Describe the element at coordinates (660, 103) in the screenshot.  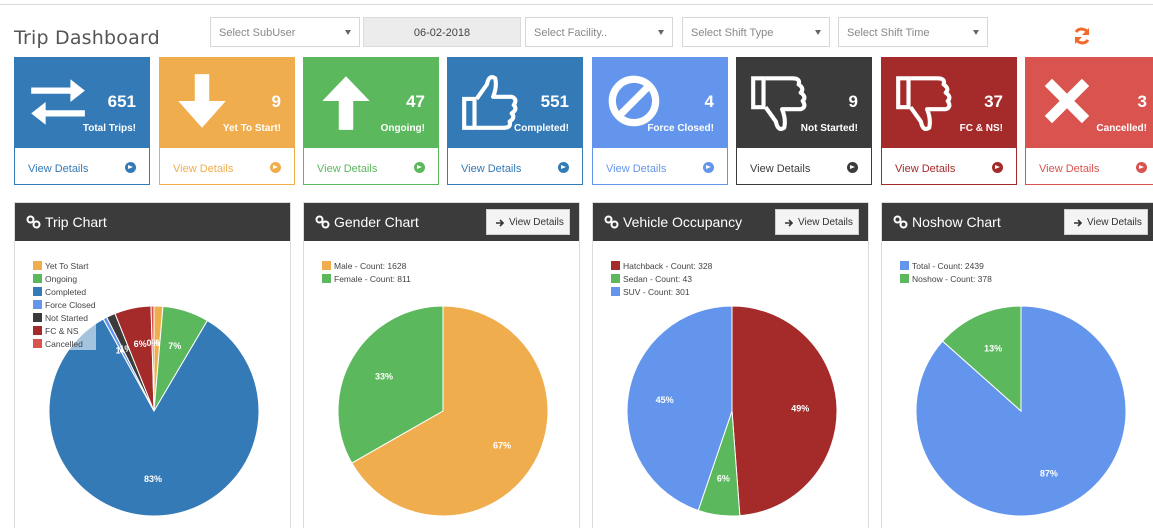
I see `stat-tile-header: 4 Force Closed!` at that location.